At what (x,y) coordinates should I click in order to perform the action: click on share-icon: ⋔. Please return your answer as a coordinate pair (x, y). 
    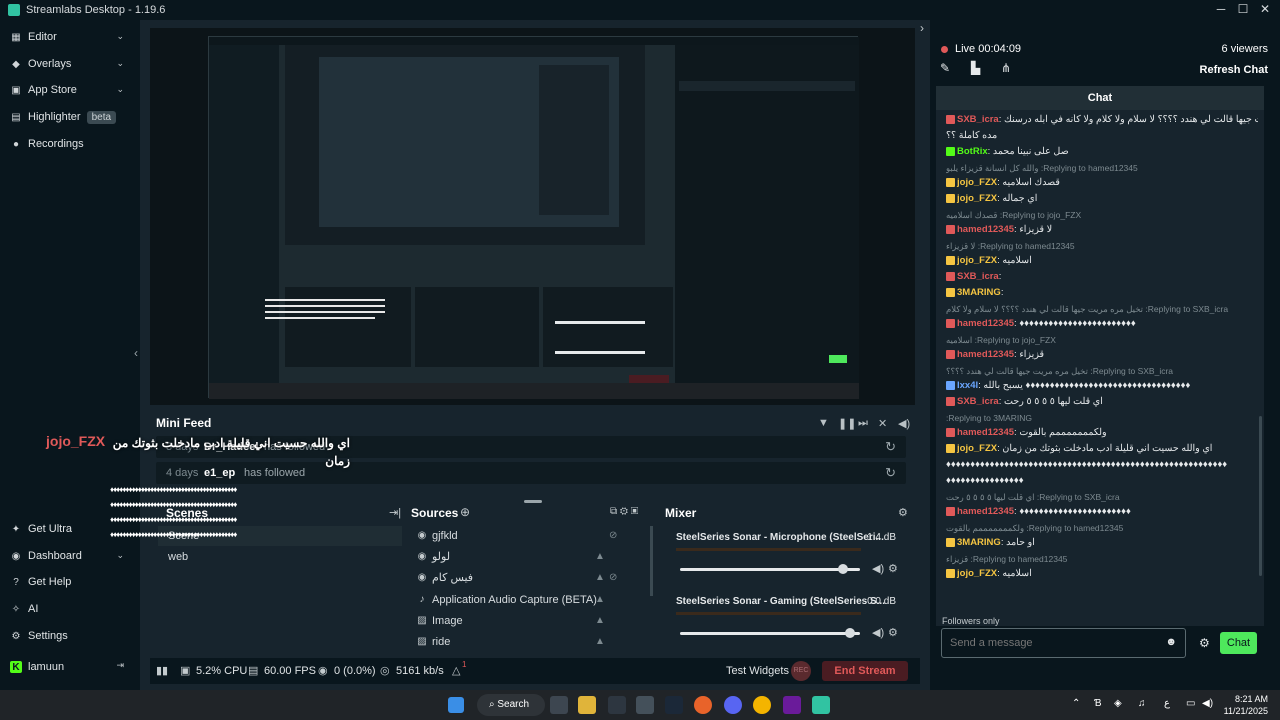
    Looking at the image, I should click on (1006, 68).